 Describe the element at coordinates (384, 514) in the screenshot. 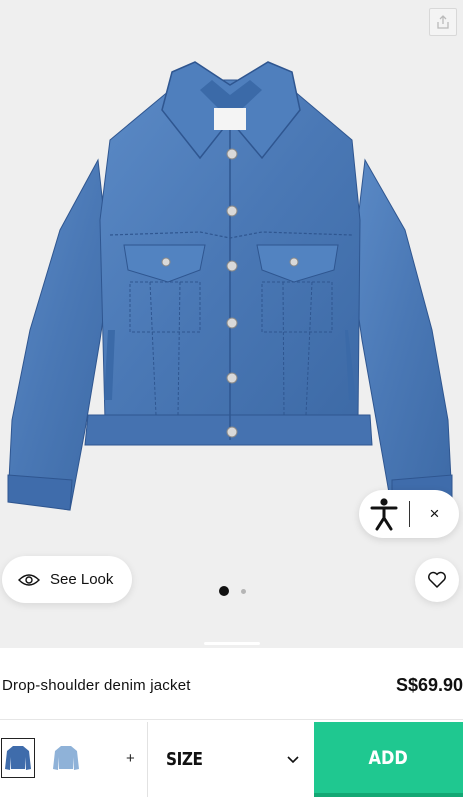

I see `accessibility-person-icon` at that location.